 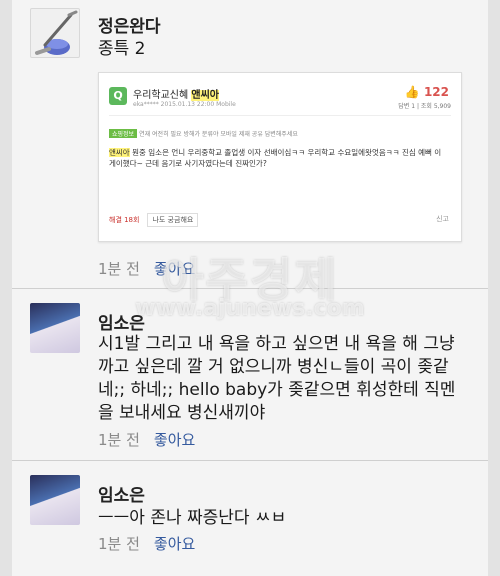 What do you see at coordinates (280, 115) in the screenshot?
I see `card-divider` at bounding box center [280, 115].